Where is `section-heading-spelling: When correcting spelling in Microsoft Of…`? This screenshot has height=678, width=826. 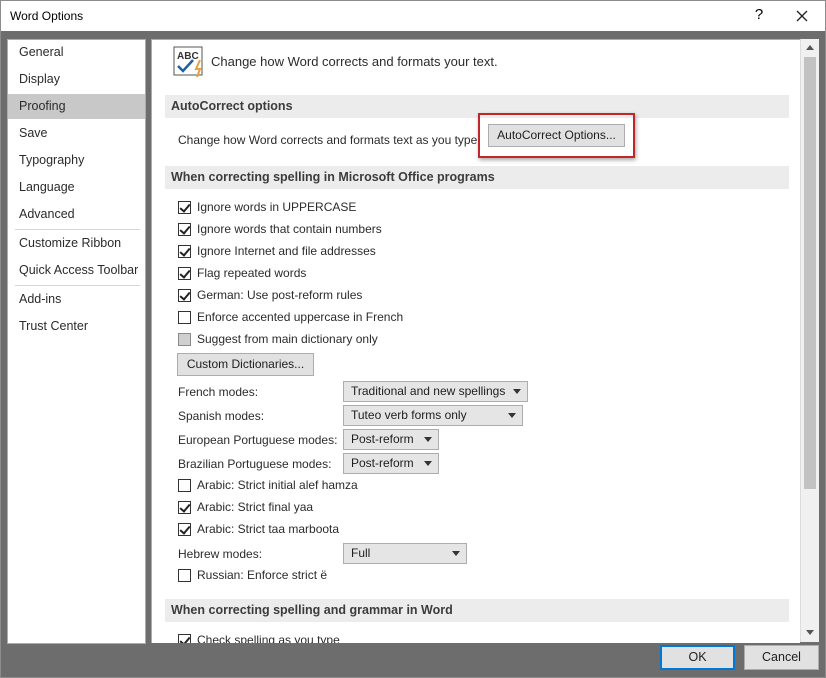
section-heading-spelling: When correcting spelling in Microsoft Of… is located at coordinates (477, 177).